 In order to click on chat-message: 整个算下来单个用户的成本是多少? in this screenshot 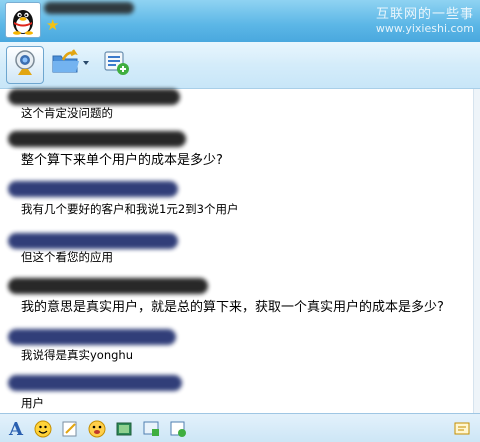, I will do `click(122, 160)`.